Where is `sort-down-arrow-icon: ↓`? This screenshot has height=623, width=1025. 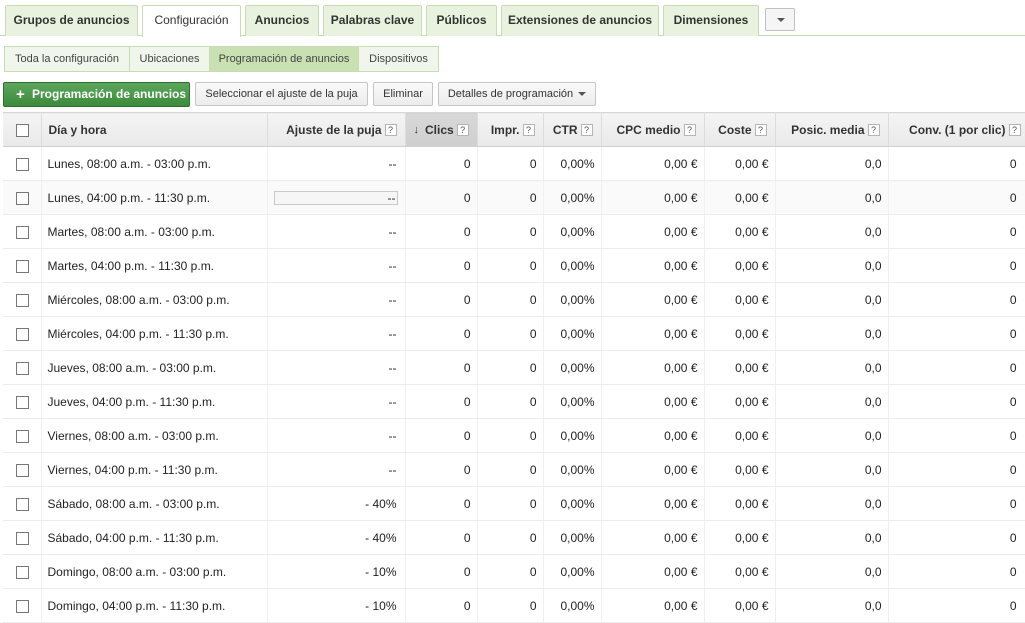 sort-down-arrow-icon: ↓ is located at coordinates (416, 130).